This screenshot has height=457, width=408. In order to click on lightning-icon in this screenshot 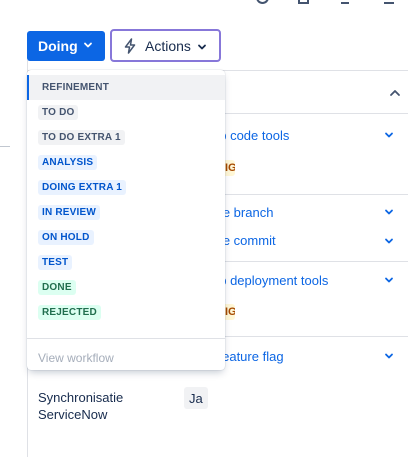, I will do `click(130, 45)`.